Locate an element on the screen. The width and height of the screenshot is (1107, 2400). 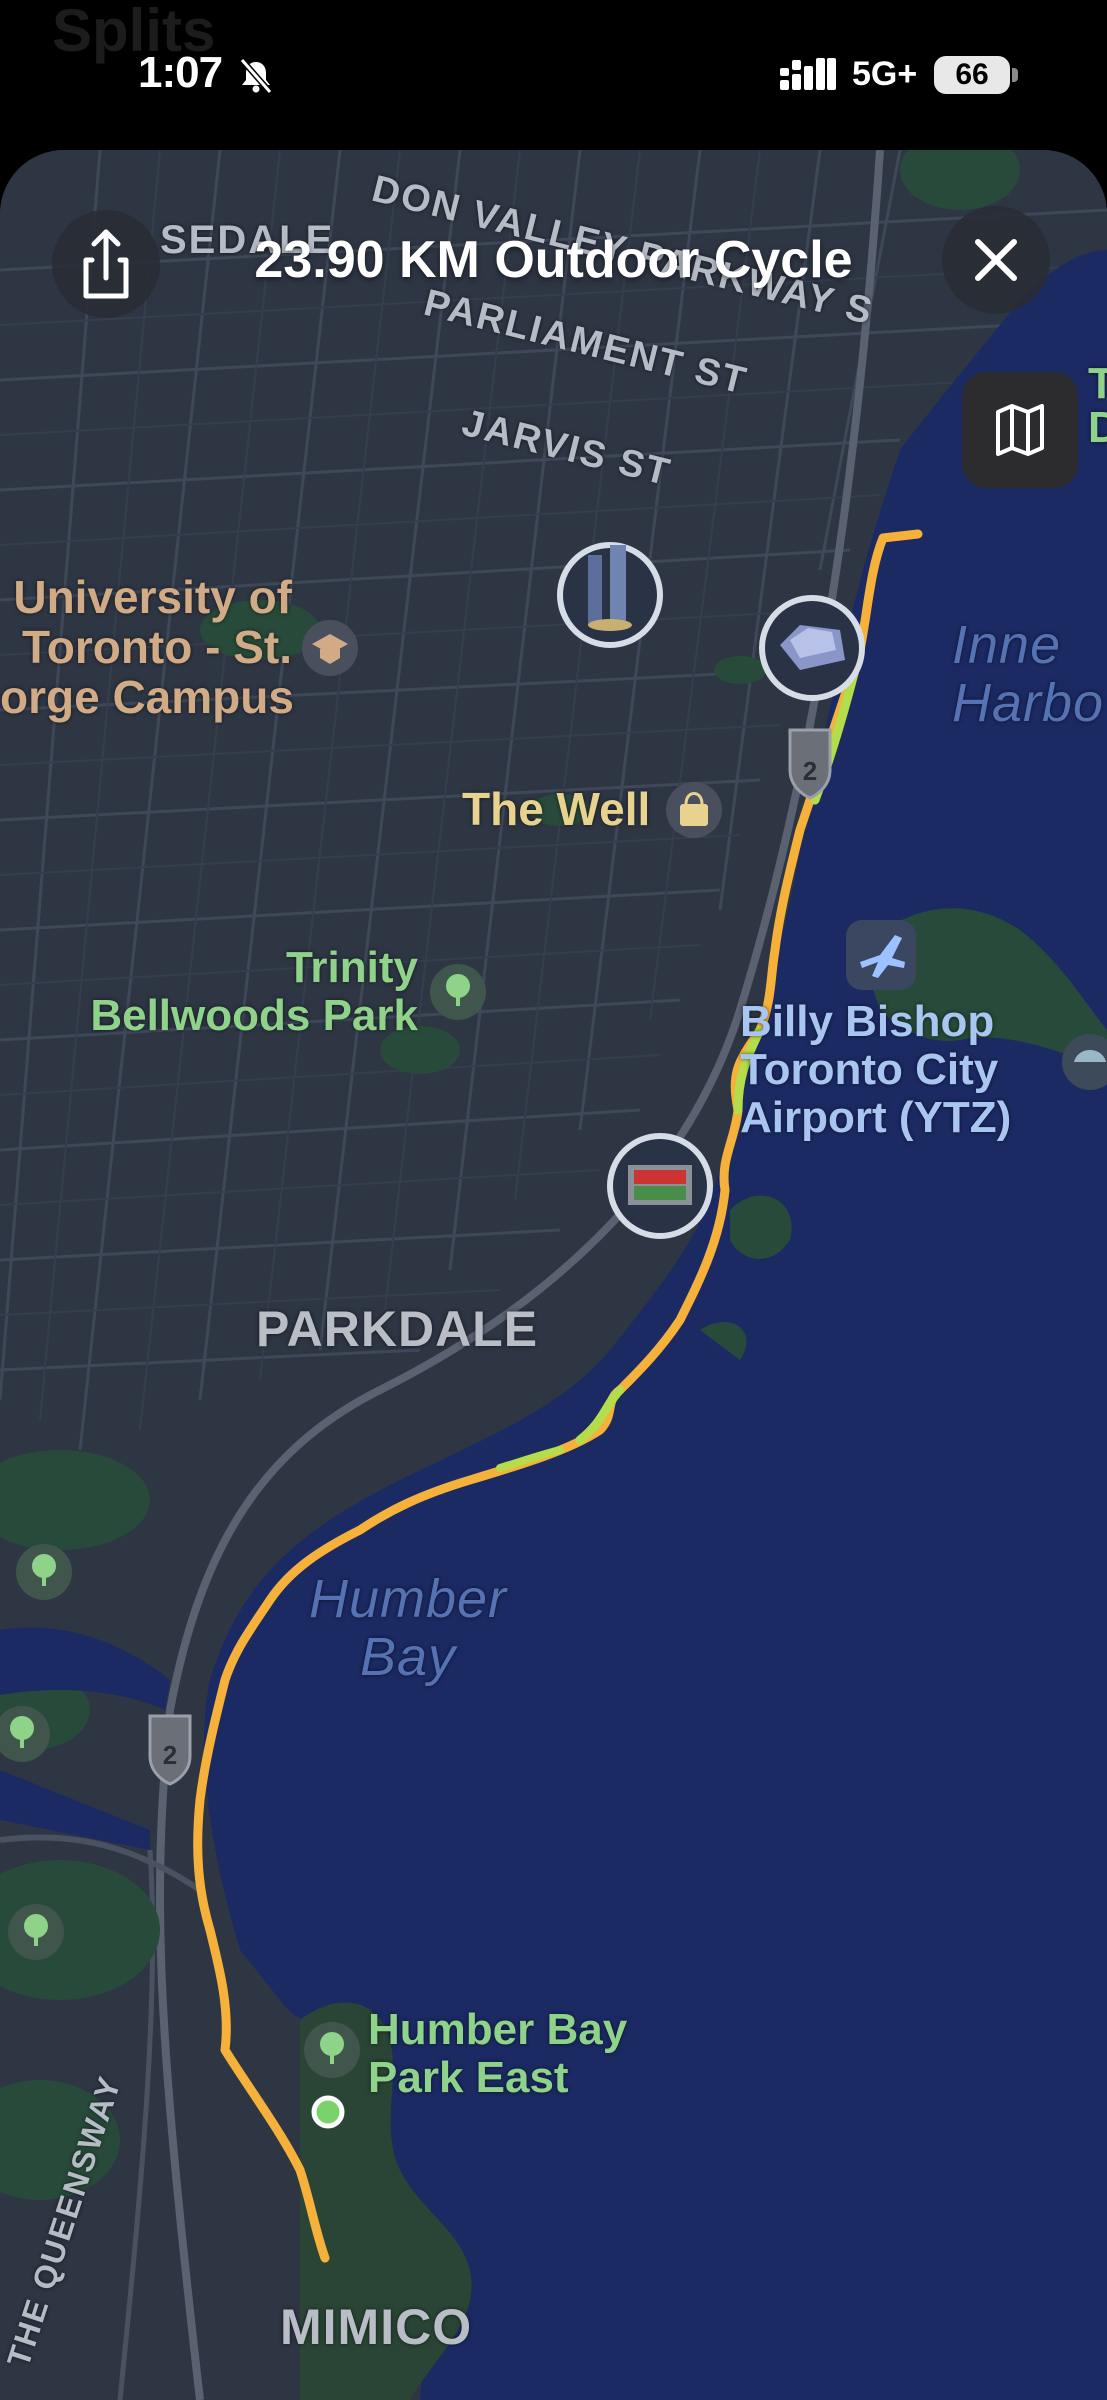
highway-shield-icon-south: 2 is located at coordinates (170, 1750).